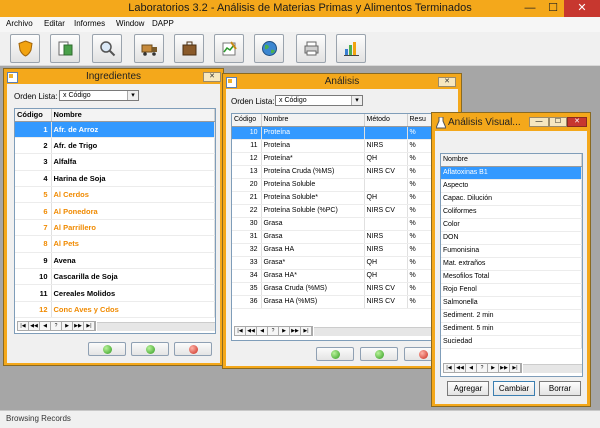 Image resolution: width=600 pixels, height=428 pixels. I want to click on table-row: 31 Grasa NIRS%, so click(344, 237).